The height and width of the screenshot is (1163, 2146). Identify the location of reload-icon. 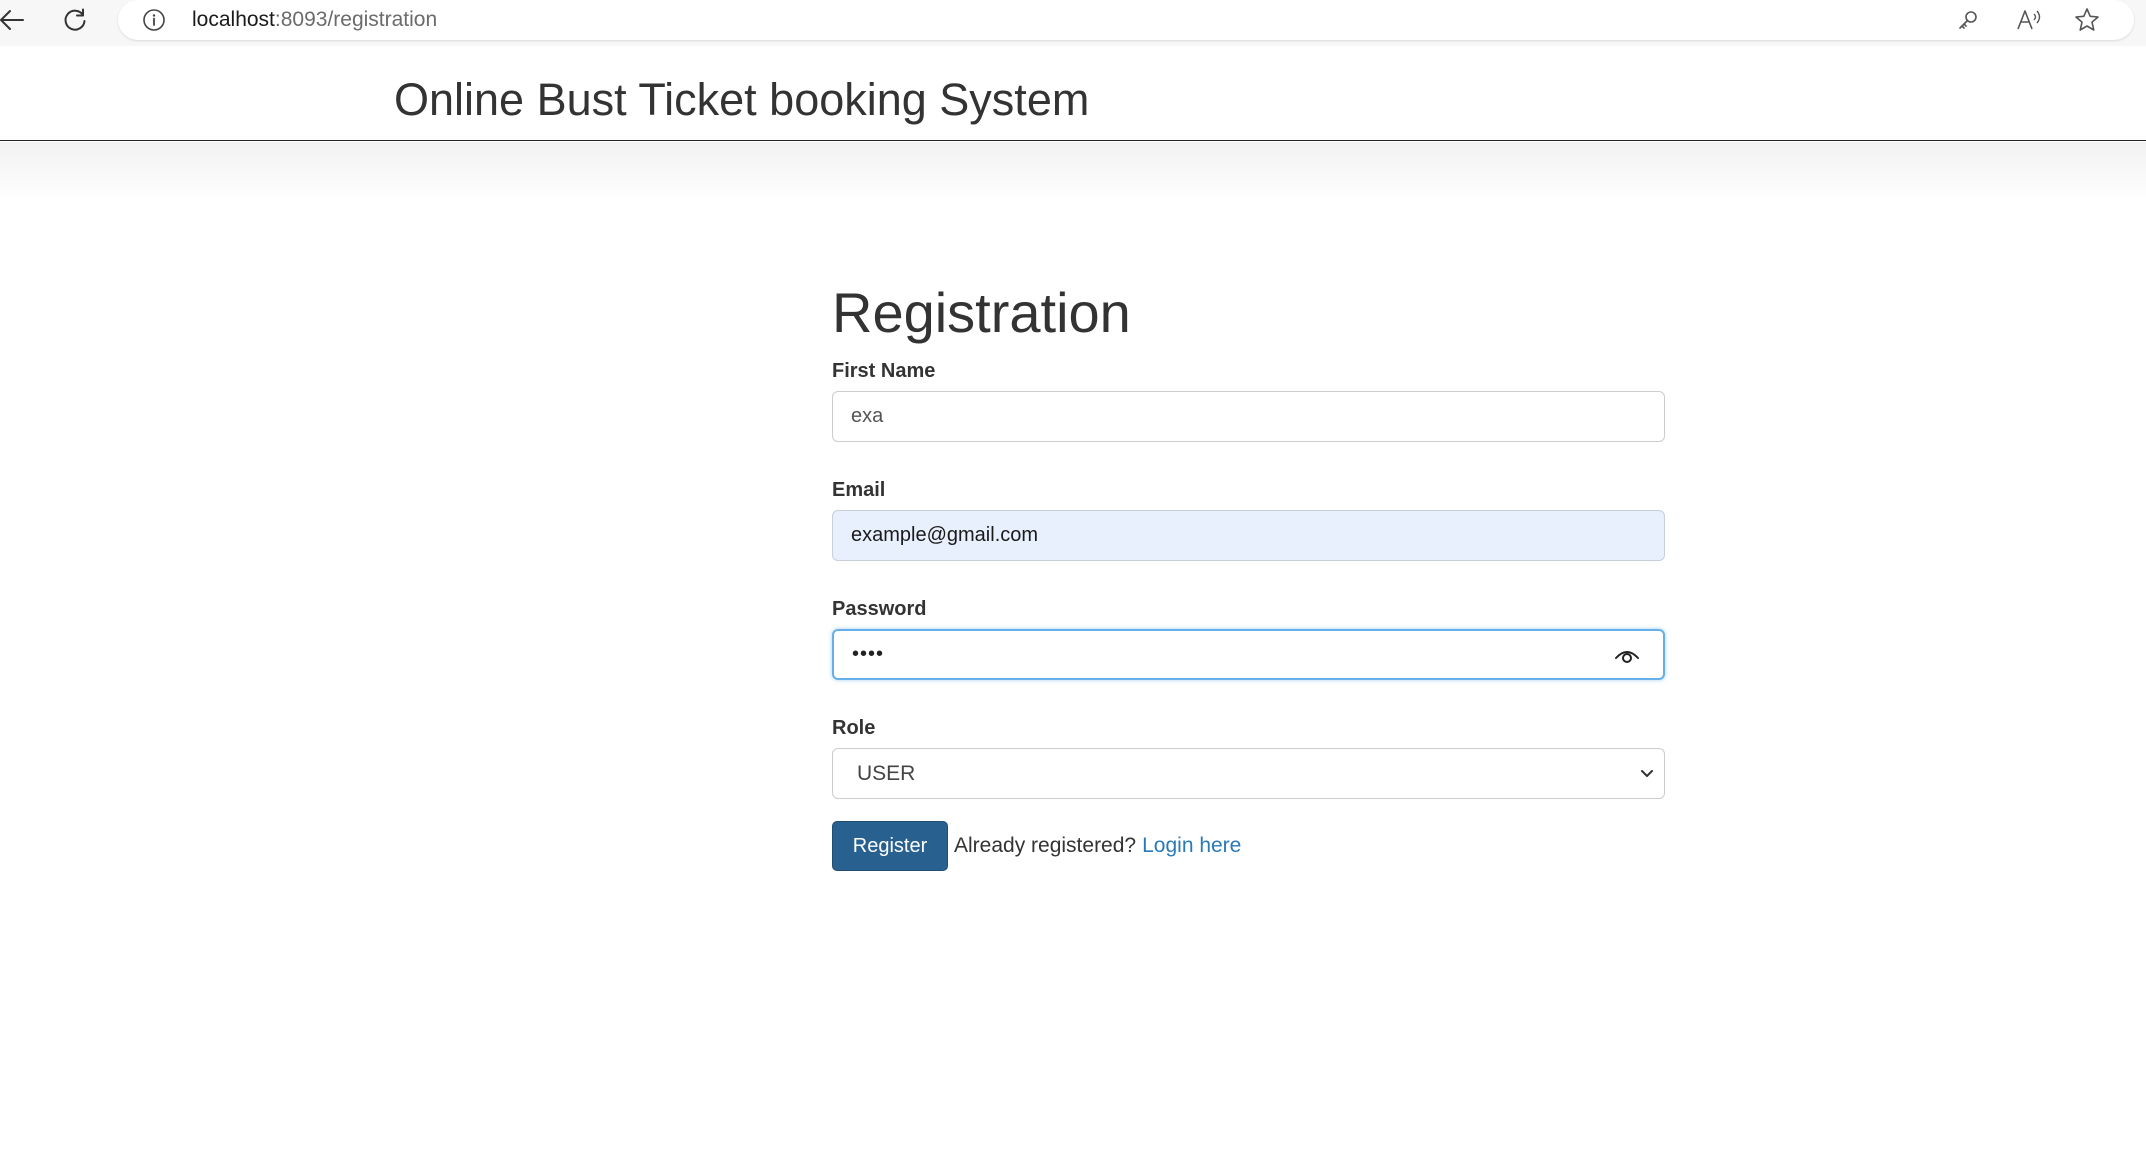
(75, 19).